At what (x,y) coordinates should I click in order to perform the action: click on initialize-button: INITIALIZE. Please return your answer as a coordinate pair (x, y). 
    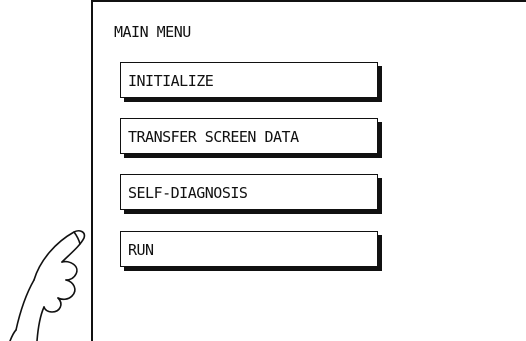
    Looking at the image, I should click on (249, 80).